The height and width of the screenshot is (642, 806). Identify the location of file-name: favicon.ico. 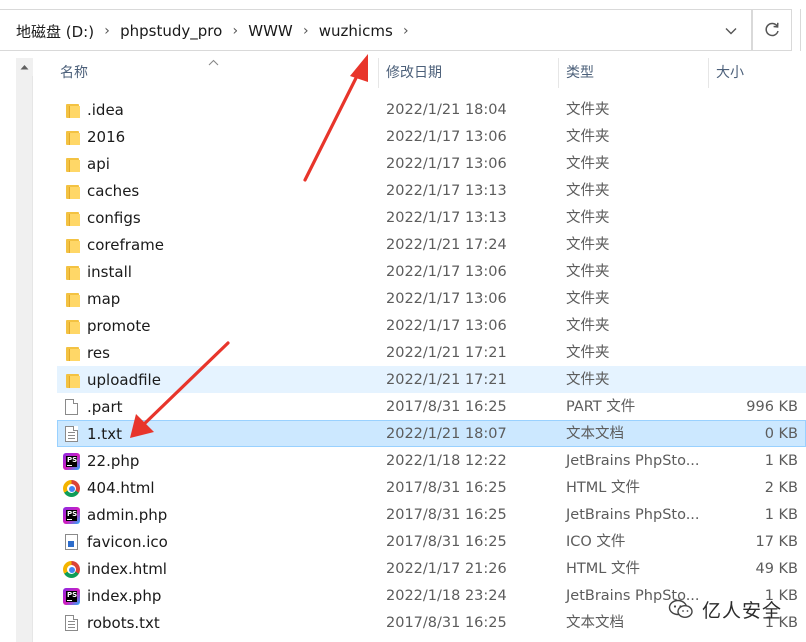
(127, 542).